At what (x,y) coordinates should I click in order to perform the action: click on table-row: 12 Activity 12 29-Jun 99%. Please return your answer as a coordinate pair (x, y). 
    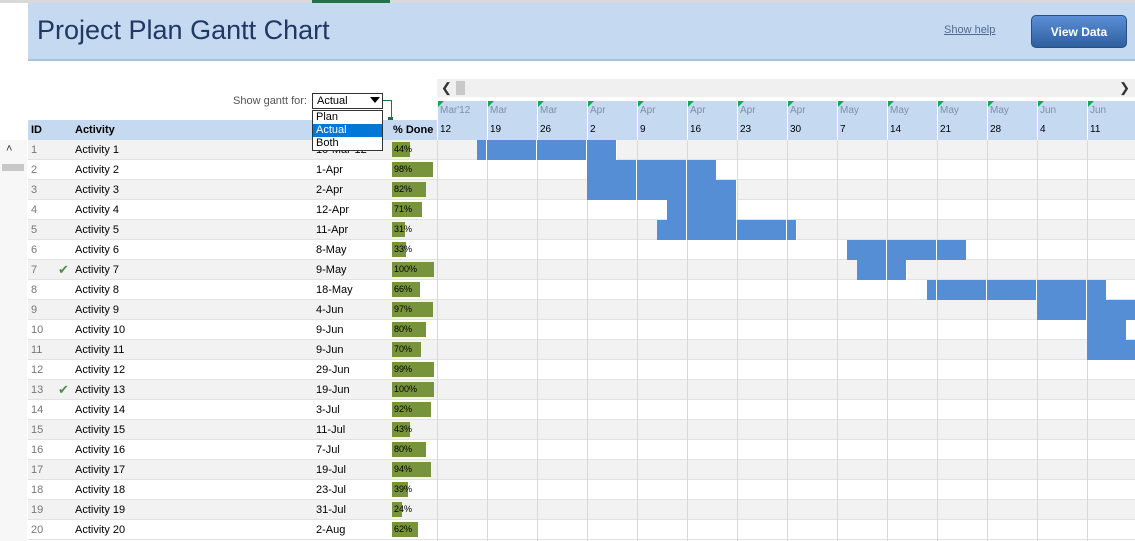
    Looking at the image, I should click on (581, 370).